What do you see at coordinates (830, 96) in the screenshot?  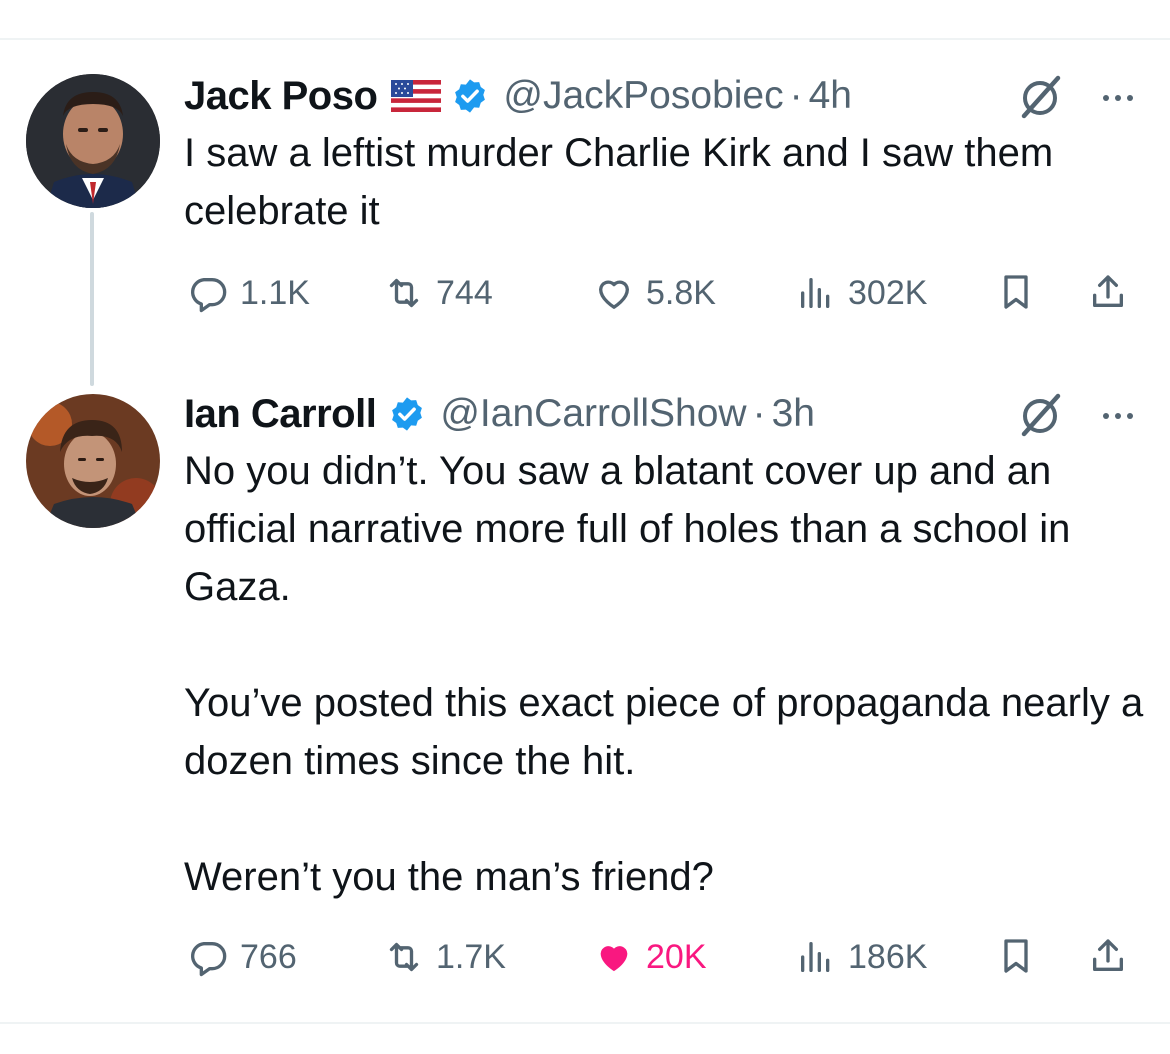 I see `timestamp: 4h` at bounding box center [830, 96].